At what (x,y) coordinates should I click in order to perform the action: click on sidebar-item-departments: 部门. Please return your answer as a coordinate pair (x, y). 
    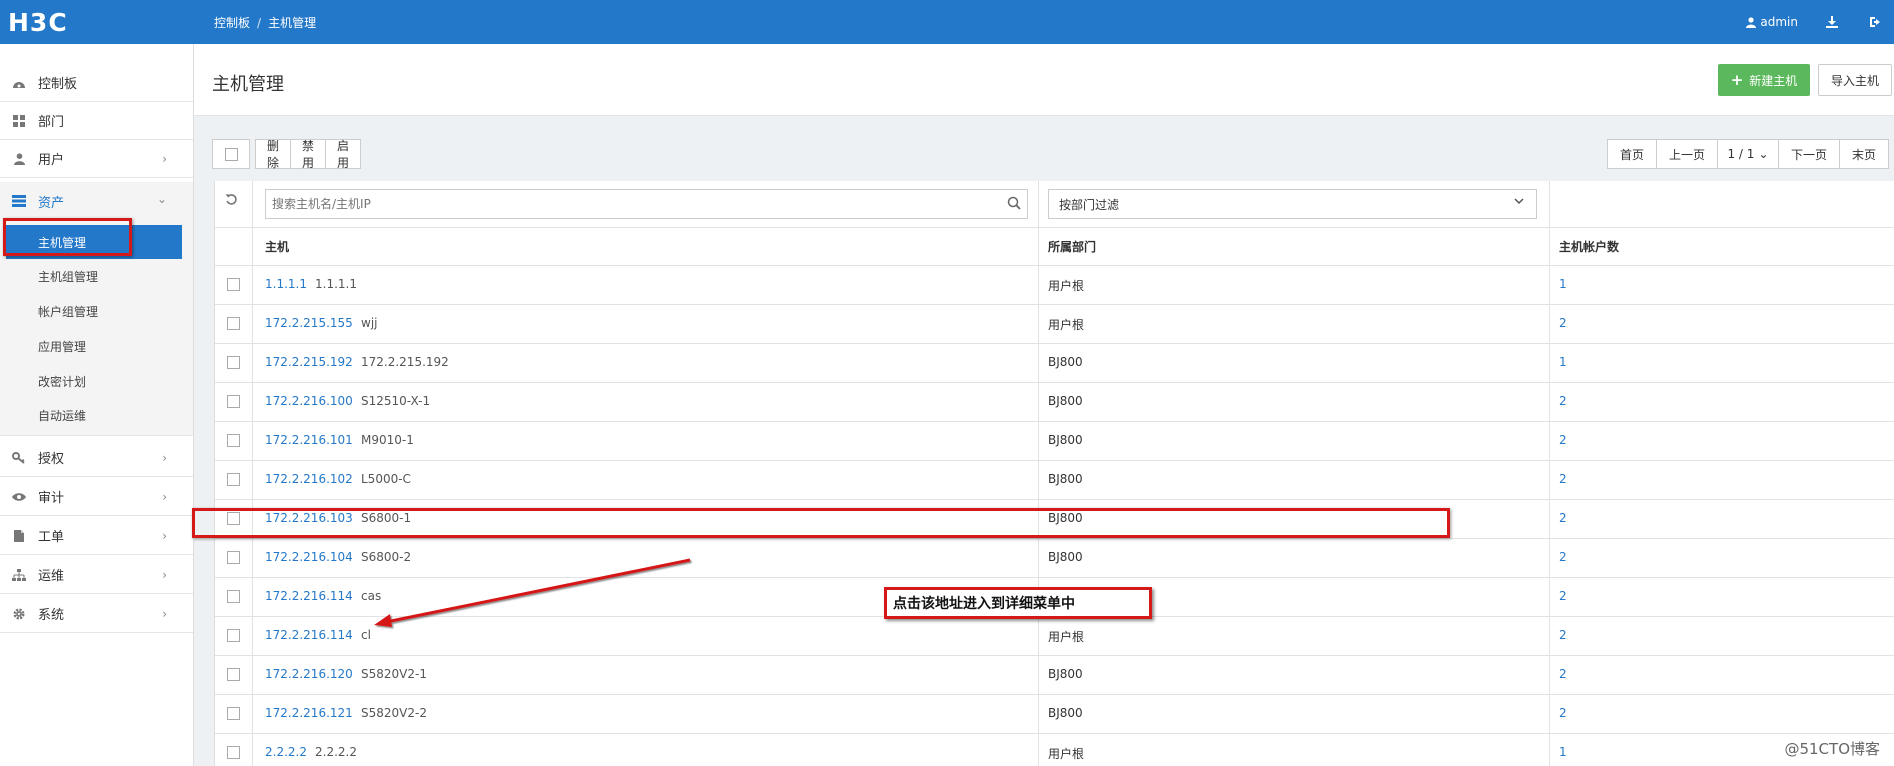
    Looking at the image, I should click on (96, 121).